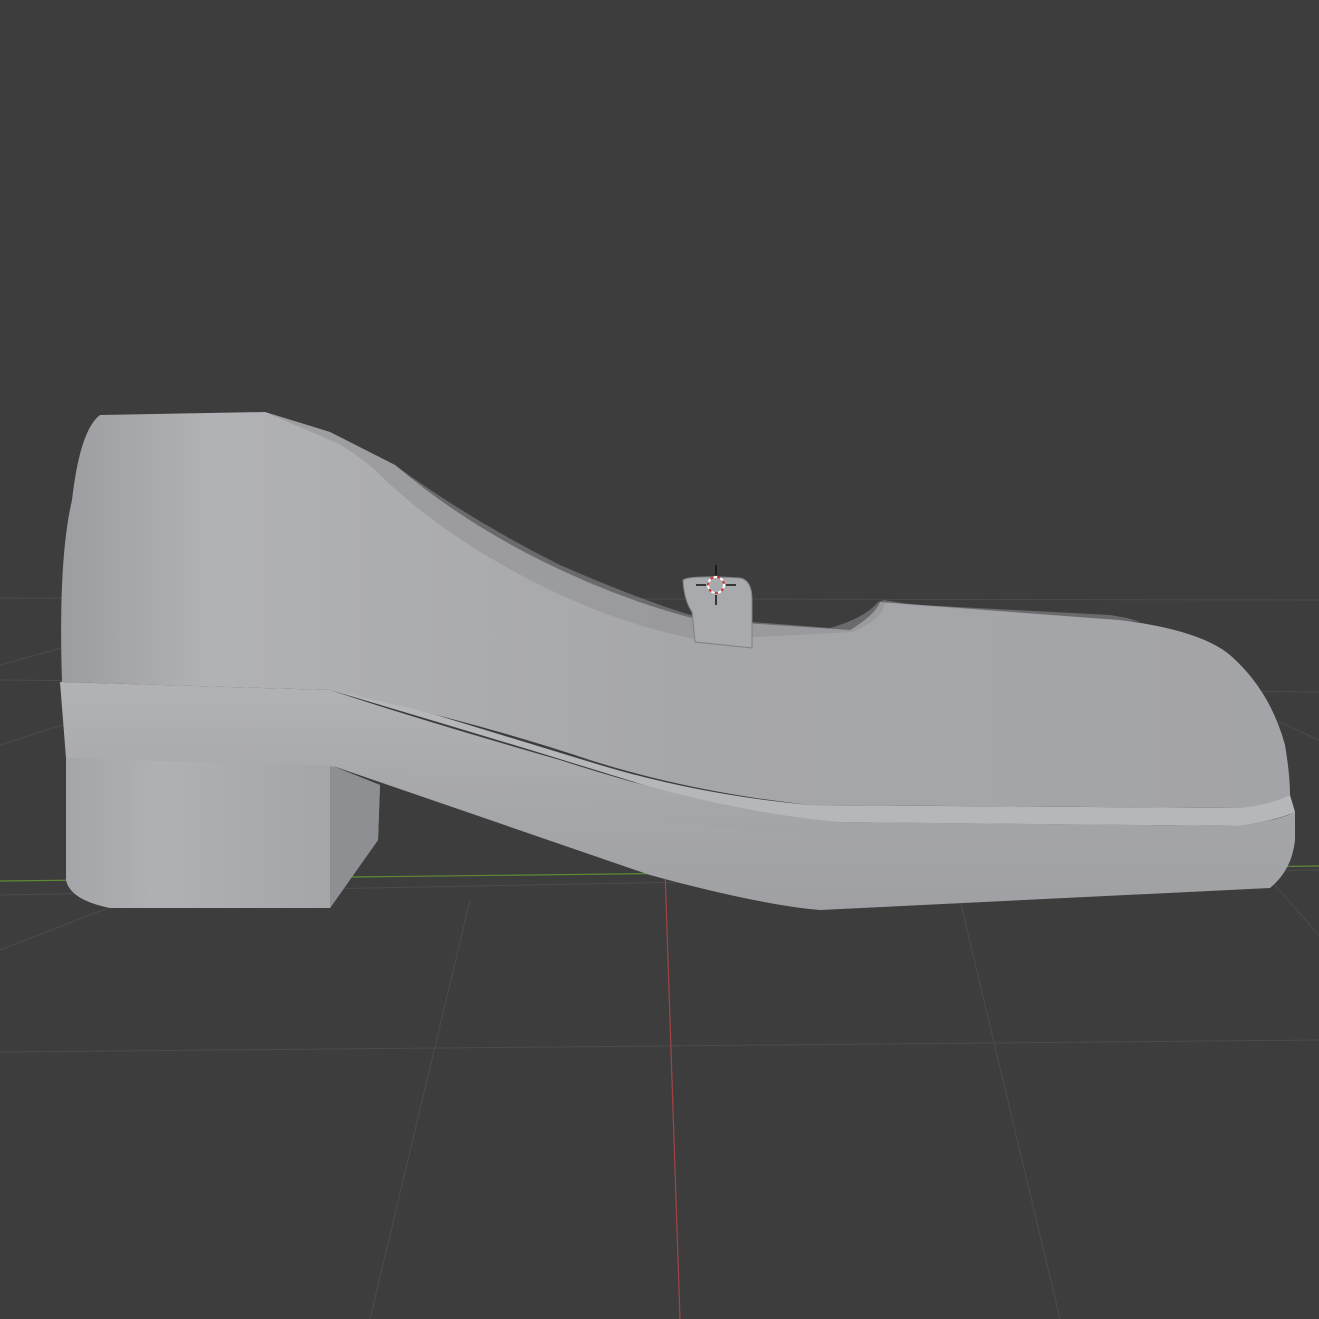 The height and width of the screenshot is (1319, 1319). I want to click on y-axis-line, so click(672, 1094).